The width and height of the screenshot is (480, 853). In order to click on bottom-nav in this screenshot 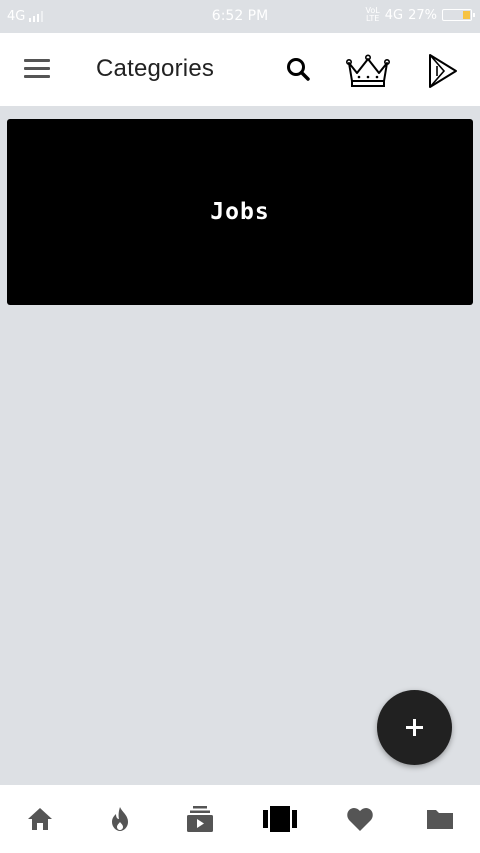, I will do `click(240, 819)`.